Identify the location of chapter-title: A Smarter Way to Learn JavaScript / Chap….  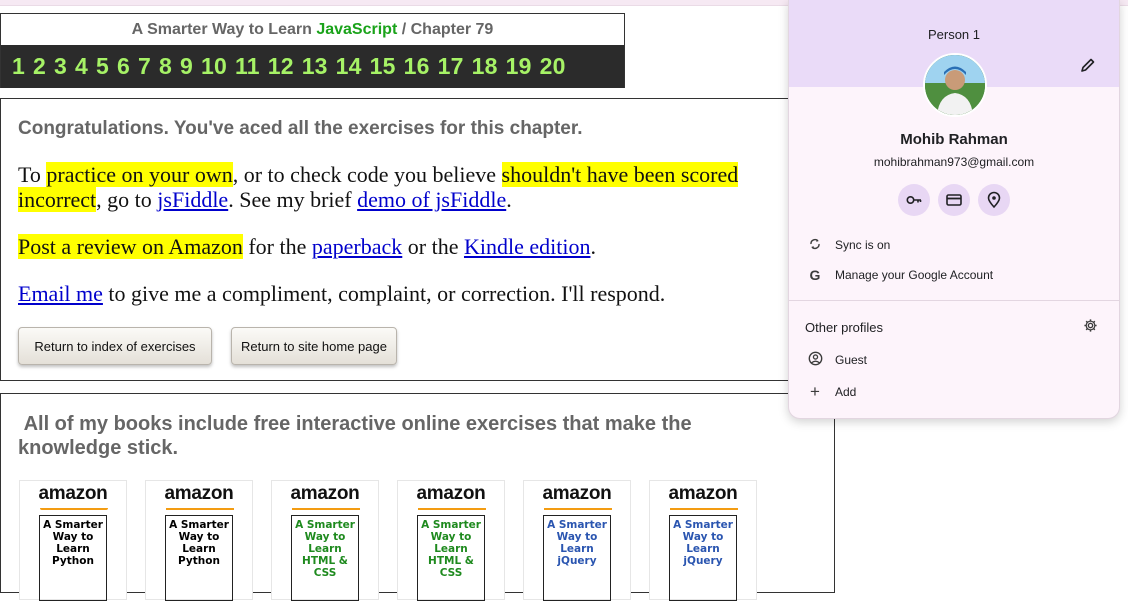
(312, 30).